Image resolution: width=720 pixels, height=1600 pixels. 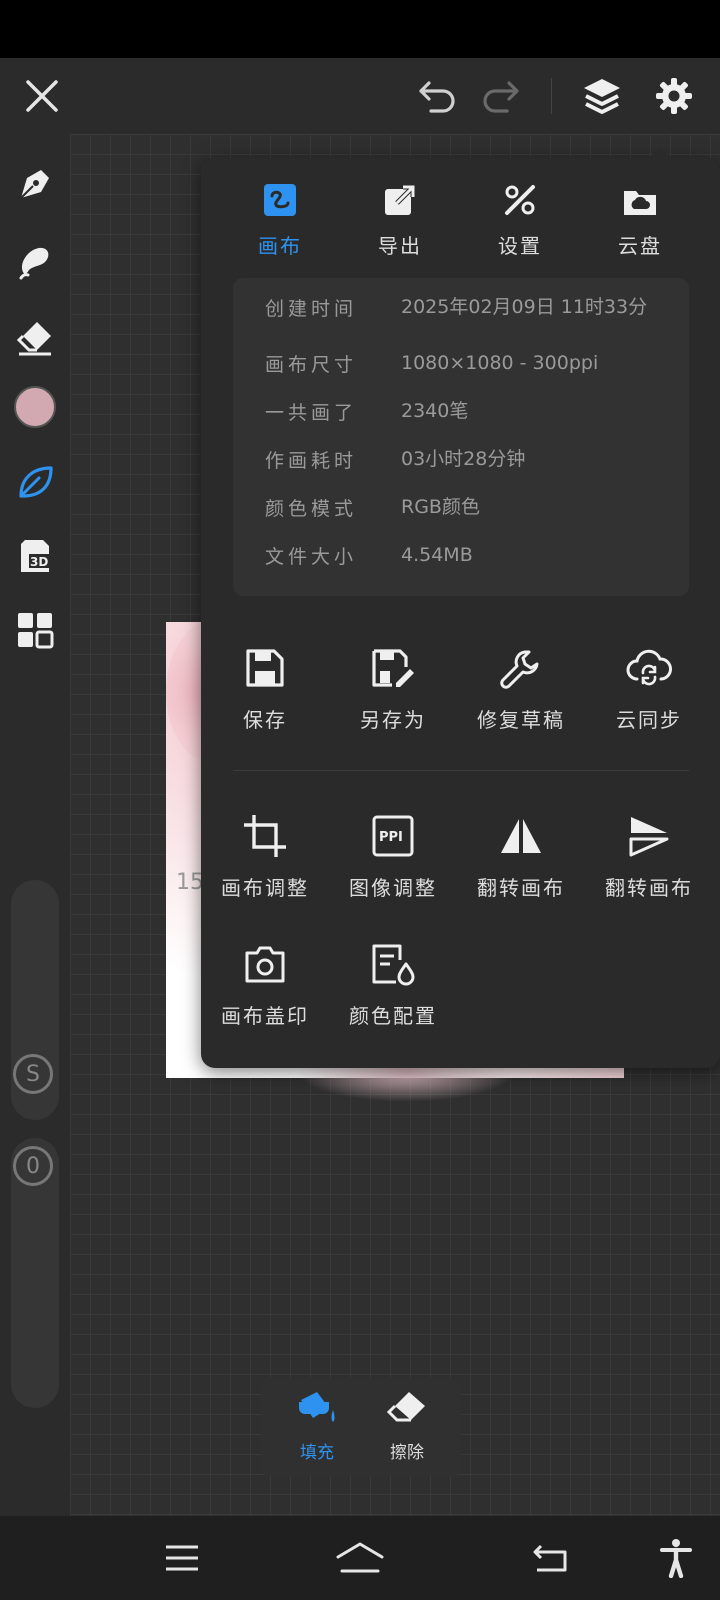 What do you see at coordinates (440, 507) in the screenshot?
I see `info-value: RGB颜色` at bounding box center [440, 507].